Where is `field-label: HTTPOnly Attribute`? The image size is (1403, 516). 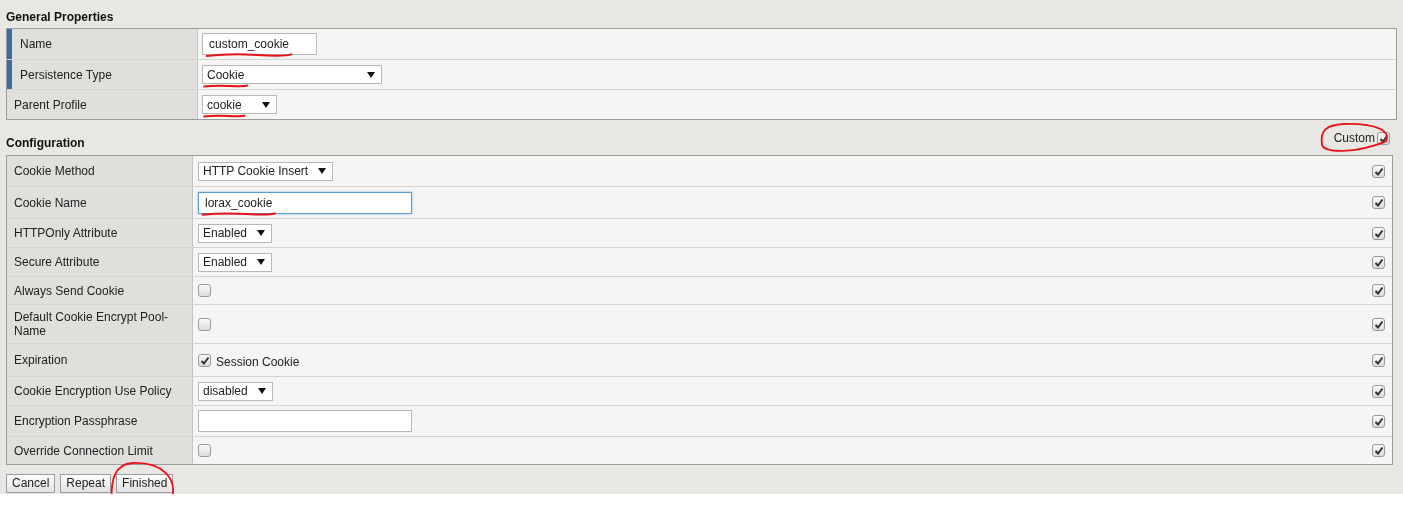 field-label: HTTPOnly Attribute is located at coordinates (66, 233).